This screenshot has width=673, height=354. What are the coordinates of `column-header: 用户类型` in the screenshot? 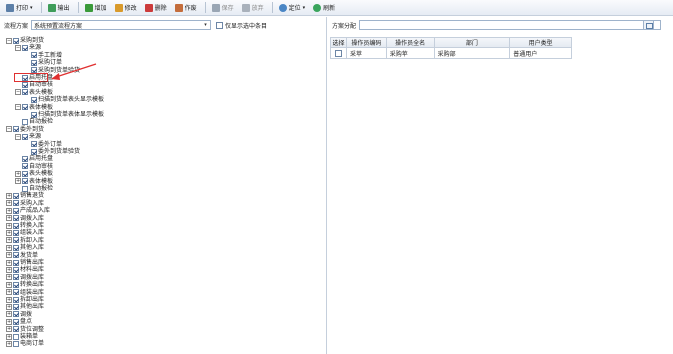 It's located at (541, 42).